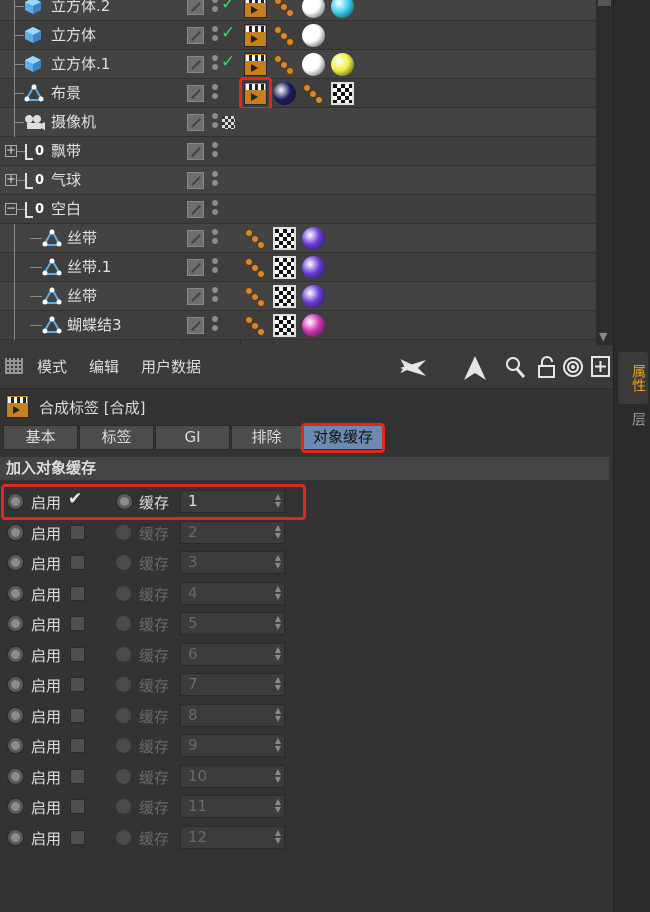 The width and height of the screenshot is (650, 912). I want to click on scroll-down-icon: ▼, so click(603, 336).